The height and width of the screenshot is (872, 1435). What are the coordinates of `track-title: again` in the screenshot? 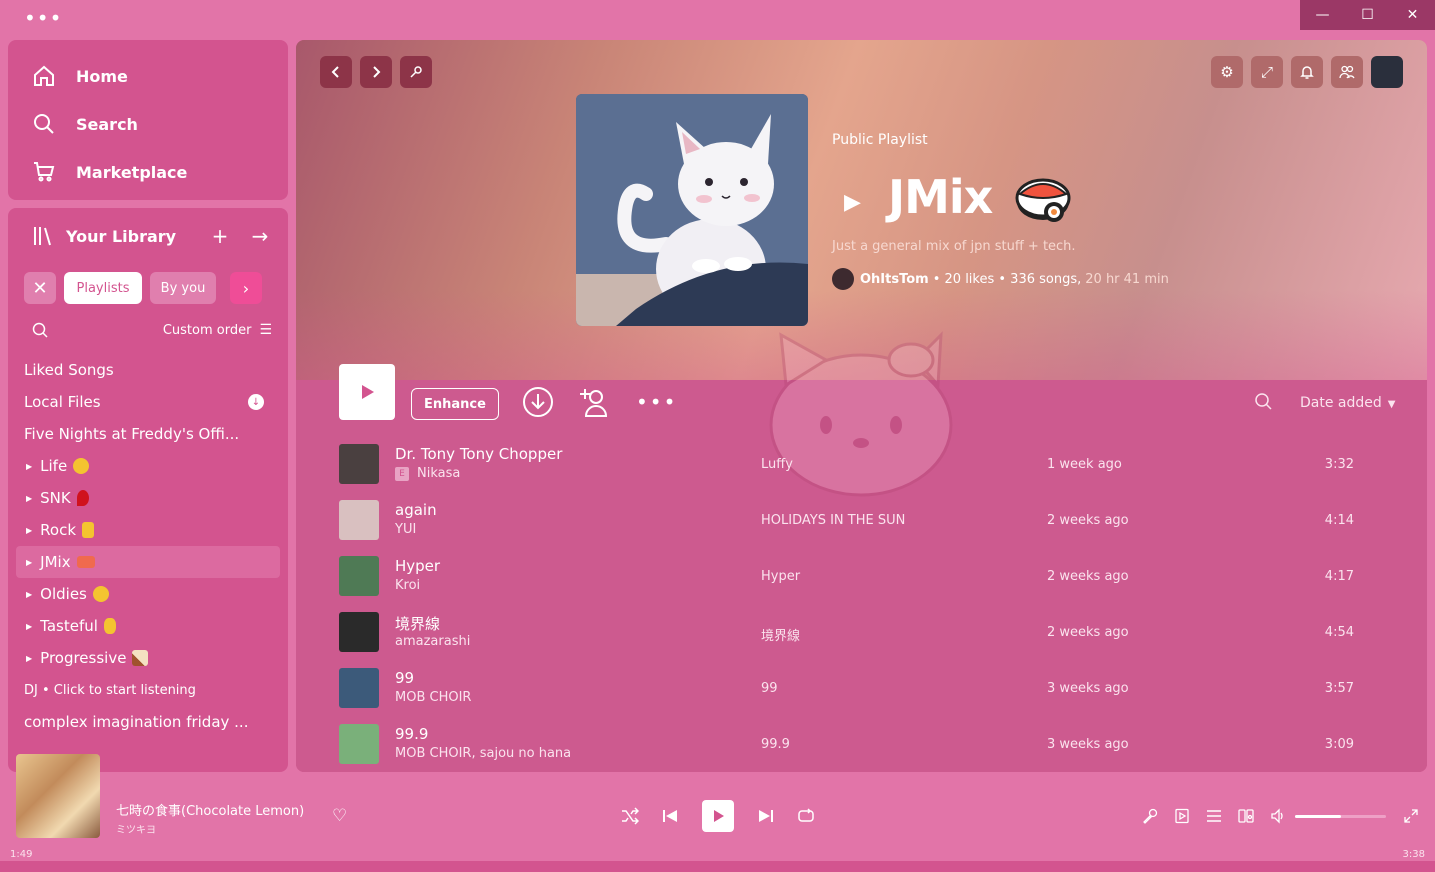 It's located at (416, 510).